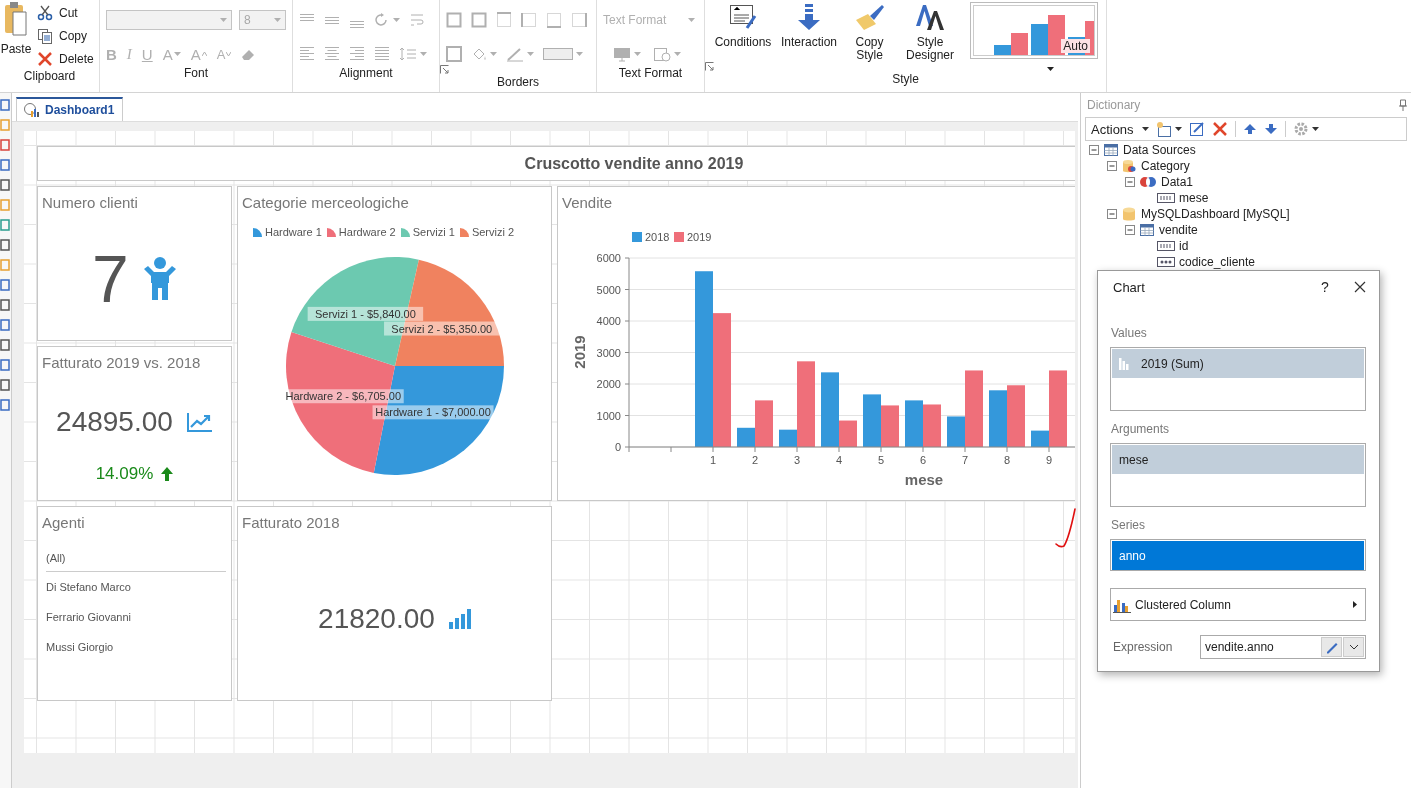  I want to click on tick-label: 3, so click(797, 460).